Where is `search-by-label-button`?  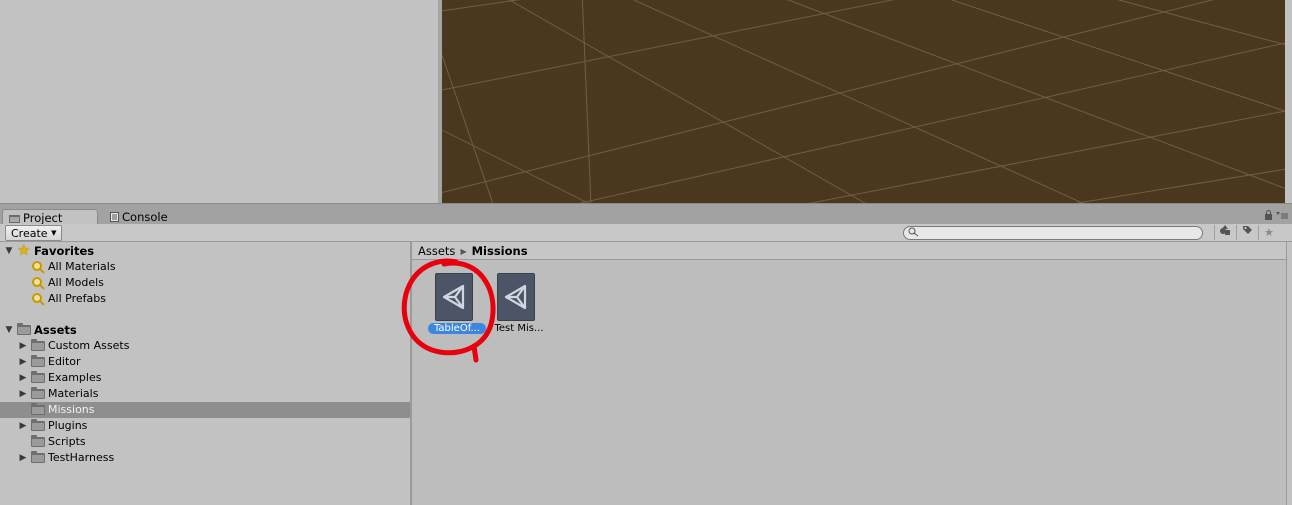 search-by-label-button is located at coordinates (1246, 232).